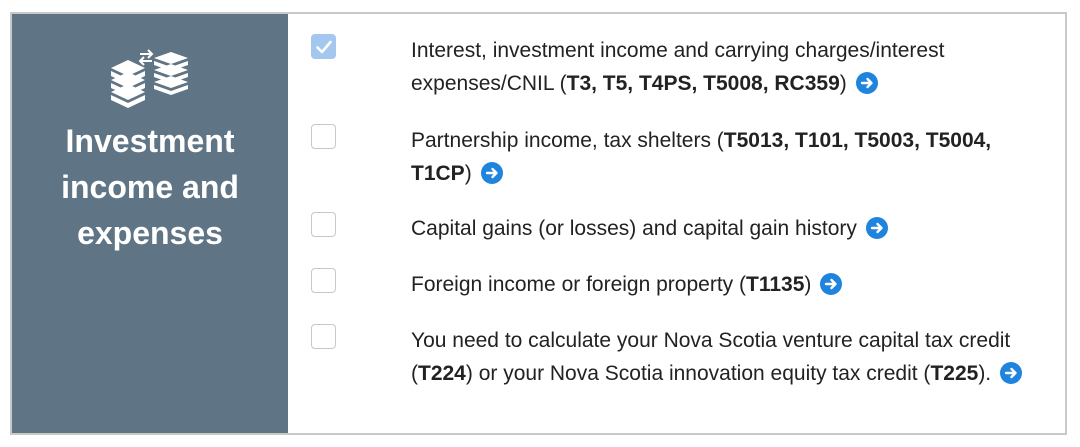 The image size is (1080, 447). I want to click on item-form-codes: T1135, so click(775, 284).